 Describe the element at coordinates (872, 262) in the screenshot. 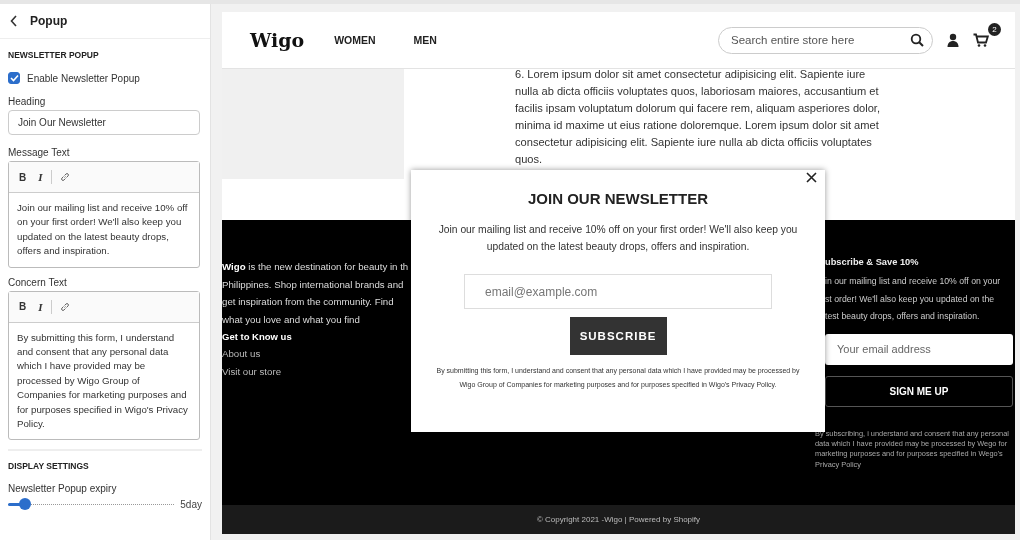

I see `footer-heading: ubscribe & Save 10%` at that location.